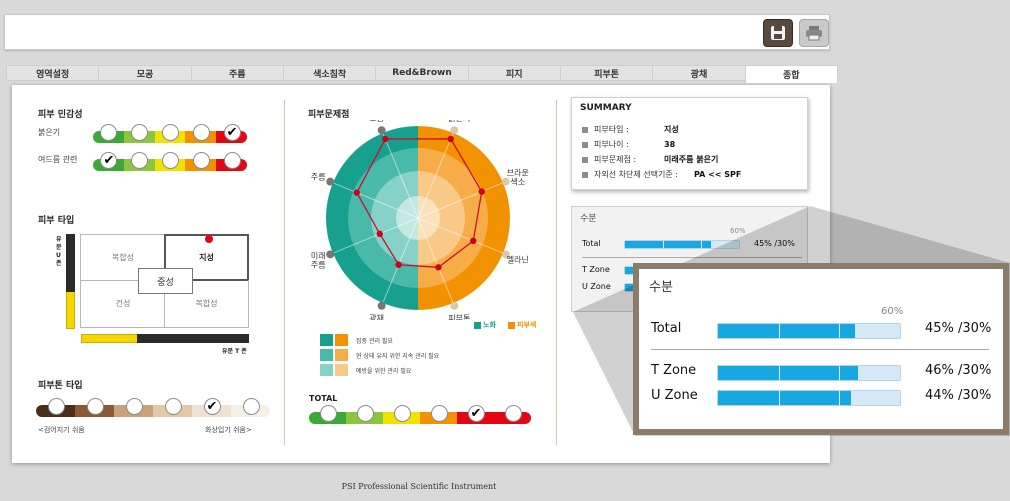 The image size is (1010, 501). What do you see at coordinates (56, 221) in the screenshot?
I see `skin-type-title: 피부 타입` at bounding box center [56, 221].